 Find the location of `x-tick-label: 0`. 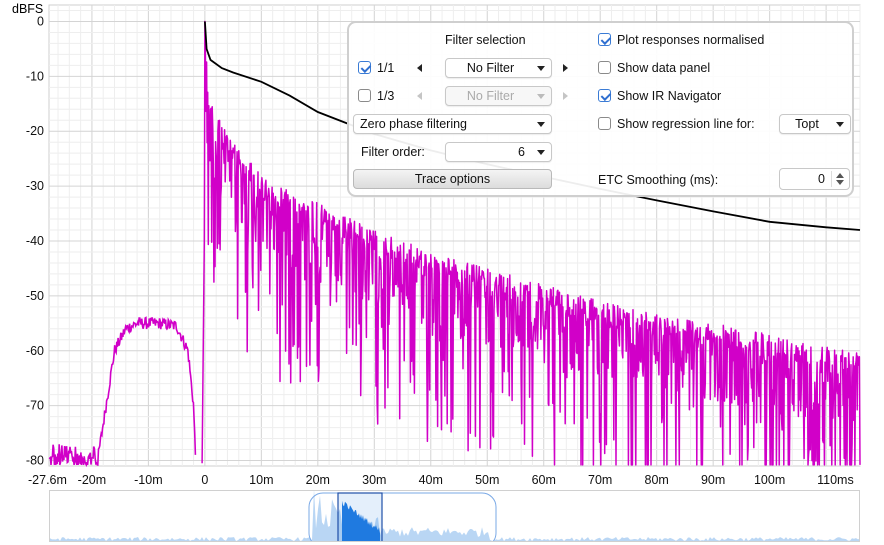

x-tick-label: 0 is located at coordinates (204, 480).